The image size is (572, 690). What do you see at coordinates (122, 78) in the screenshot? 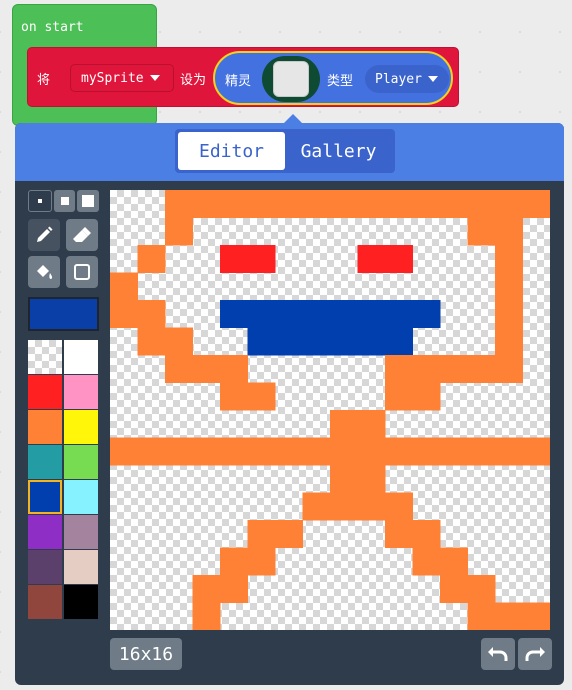
I see `variable-dropdown: mySprite` at bounding box center [122, 78].